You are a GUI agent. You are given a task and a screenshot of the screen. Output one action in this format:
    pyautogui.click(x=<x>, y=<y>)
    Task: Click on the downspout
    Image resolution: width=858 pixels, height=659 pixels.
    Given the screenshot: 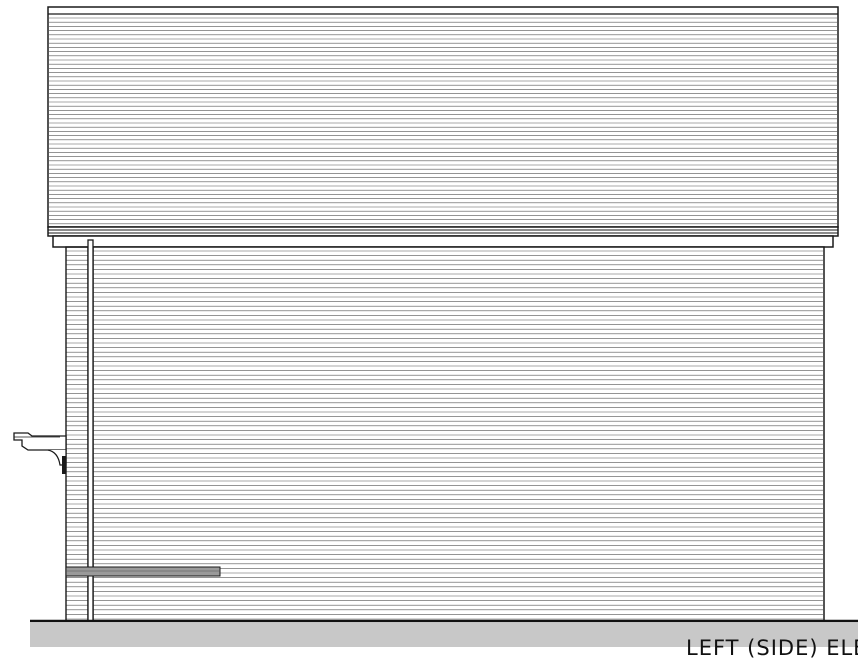 What is the action you would take?
    pyautogui.click(x=90, y=430)
    